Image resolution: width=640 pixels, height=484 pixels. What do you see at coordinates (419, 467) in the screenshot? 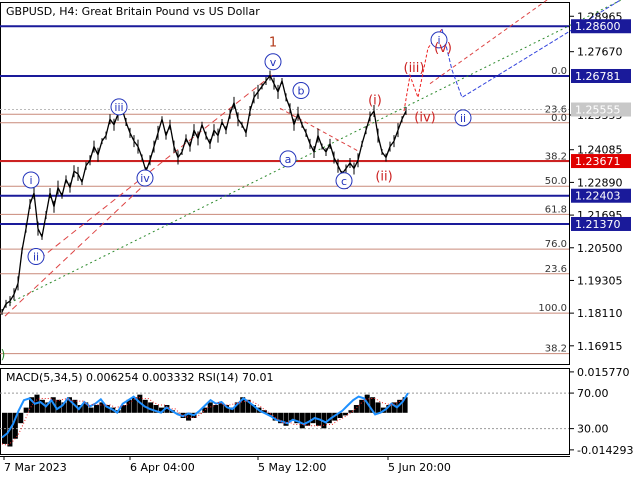
I see `x-tick-label-3: 5 Jun 20:00` at bounding box center [419, 467].